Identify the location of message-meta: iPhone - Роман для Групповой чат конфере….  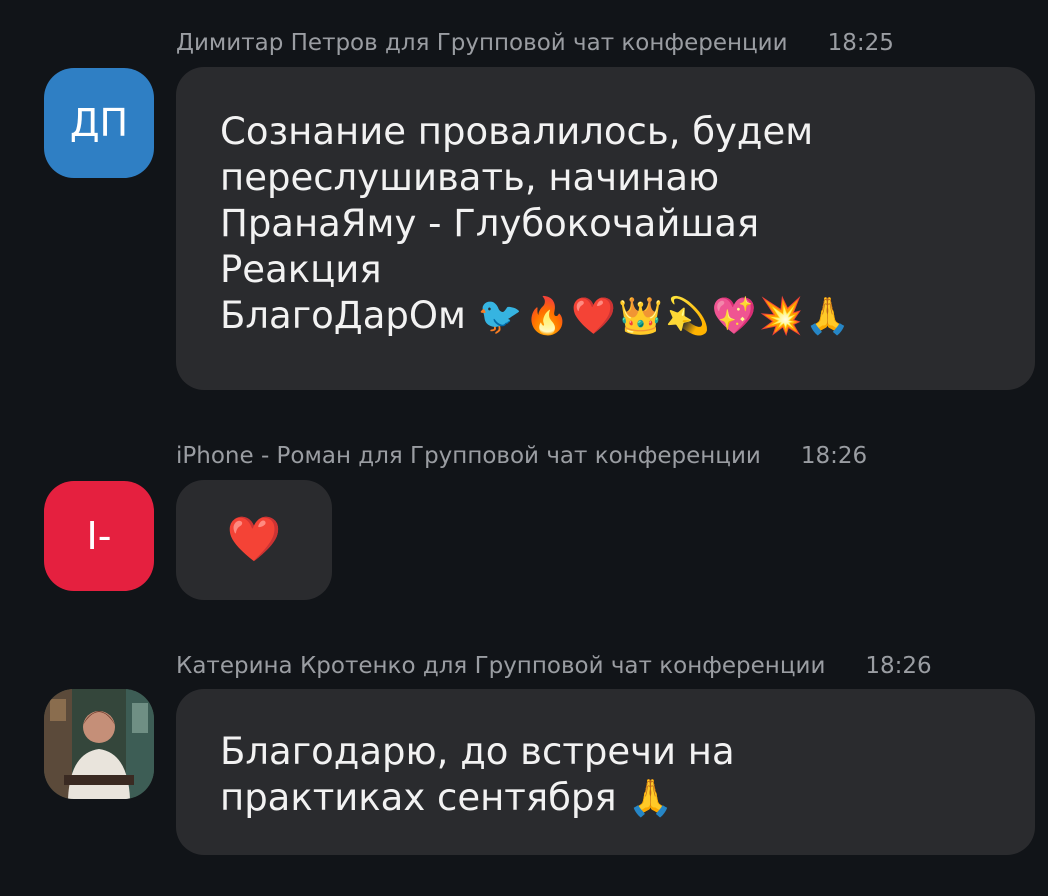
(521, 456).